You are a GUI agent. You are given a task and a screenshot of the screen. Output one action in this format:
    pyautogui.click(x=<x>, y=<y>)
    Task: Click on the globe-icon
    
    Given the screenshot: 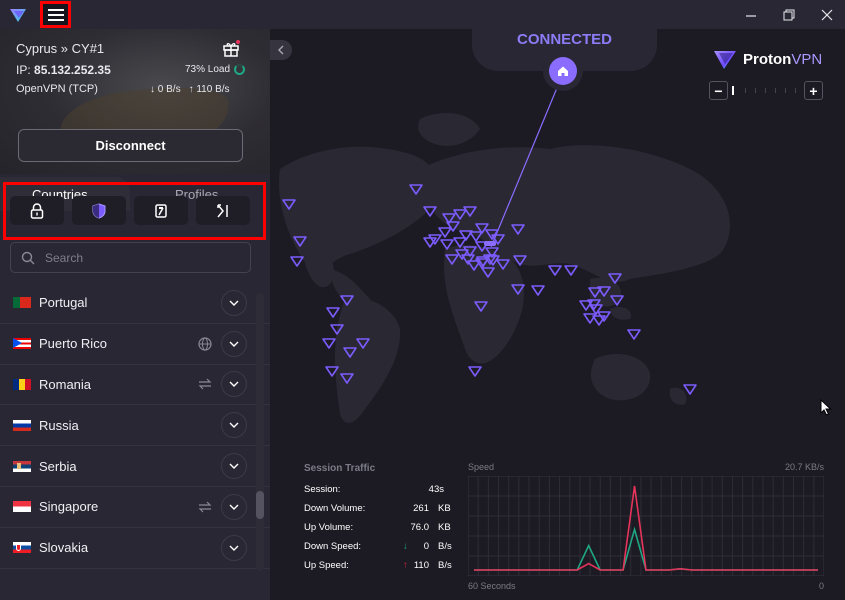 What is the action you would take?
    pyautogui.click(x=205, y=344)
    